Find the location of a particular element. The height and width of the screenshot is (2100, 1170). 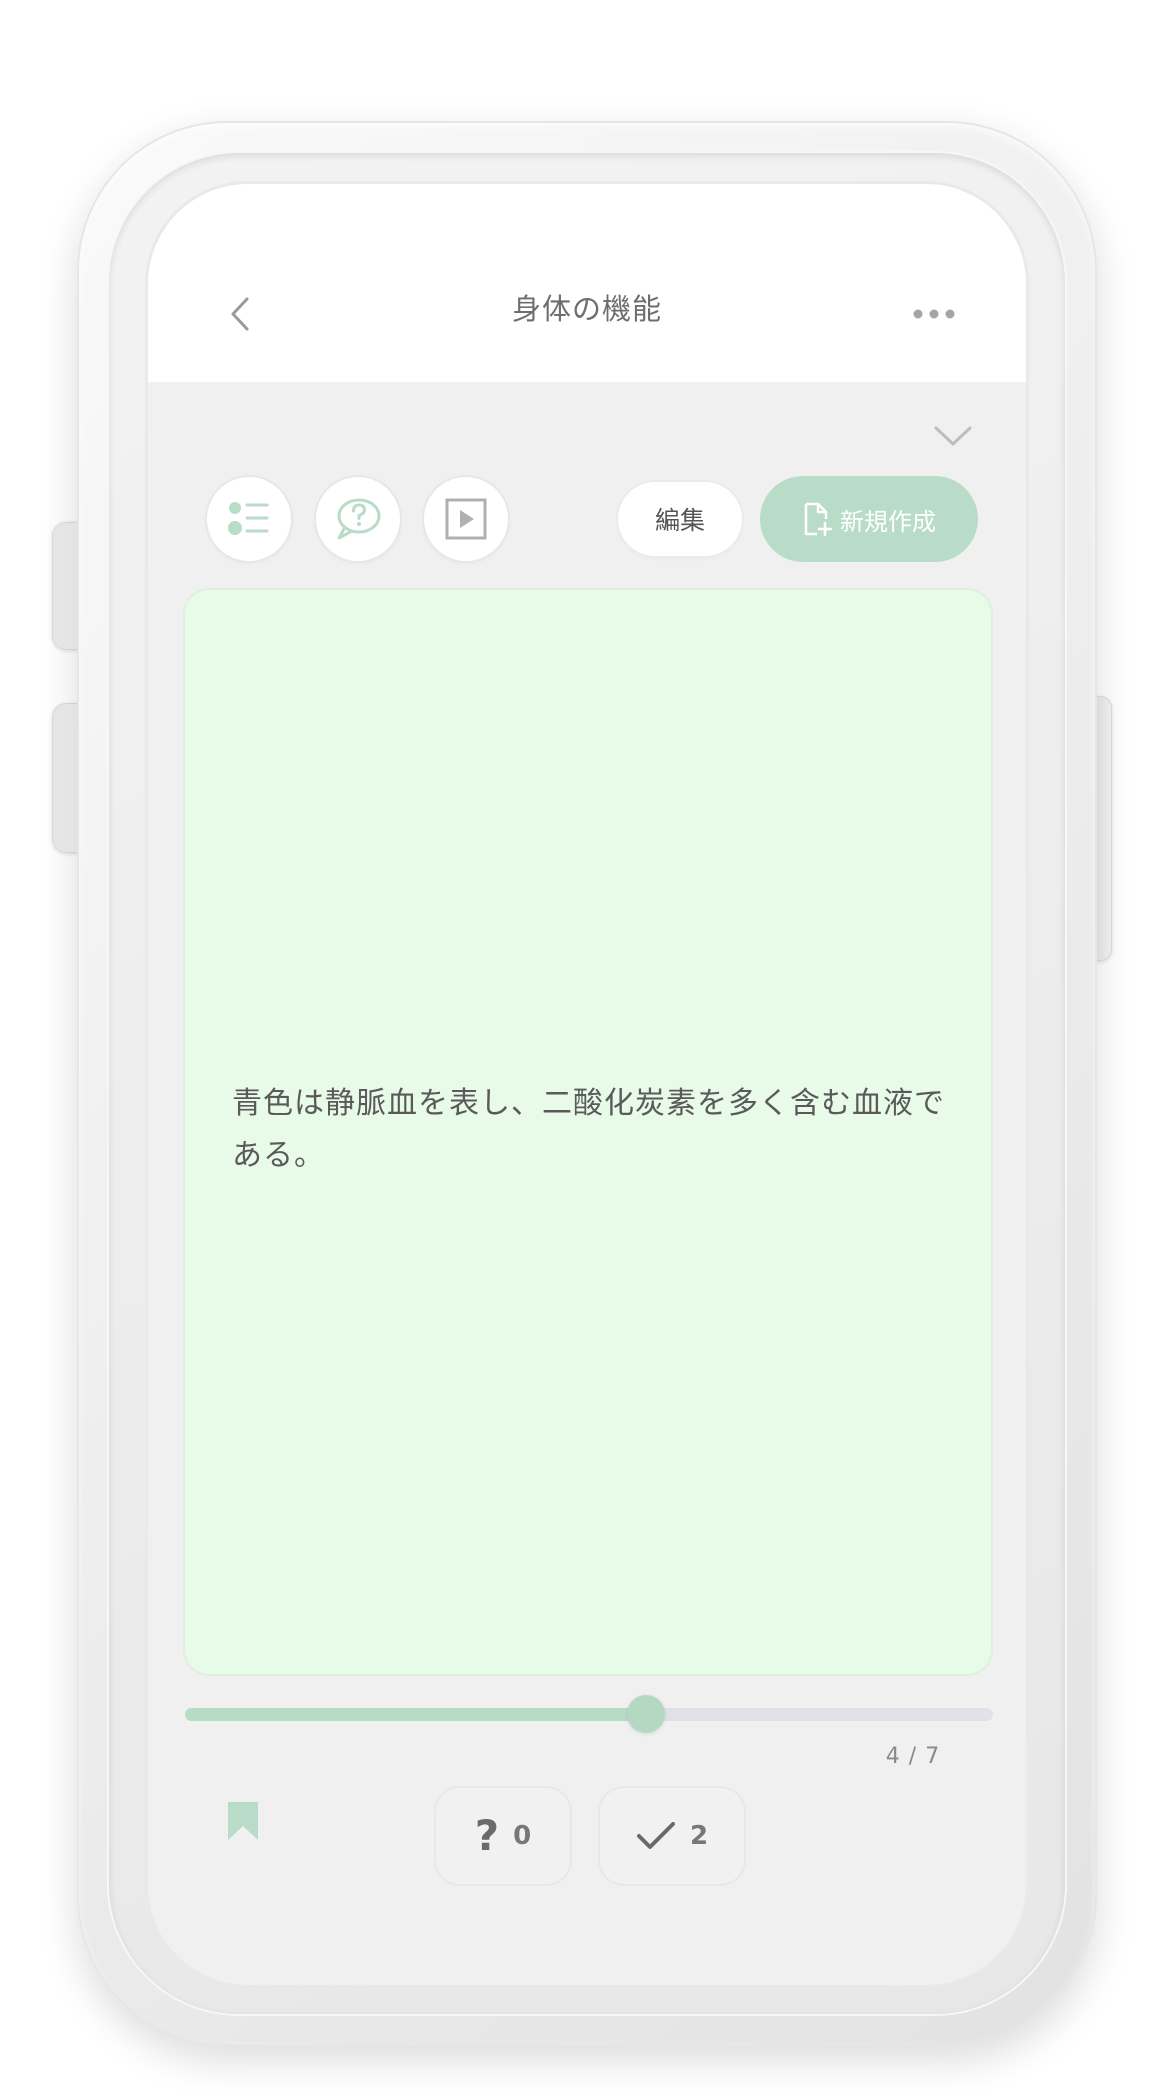

card-text: 青色は静脈血を表し、二酸化炭素を多く含む血液である。 is located at coordinates (588, 1129).